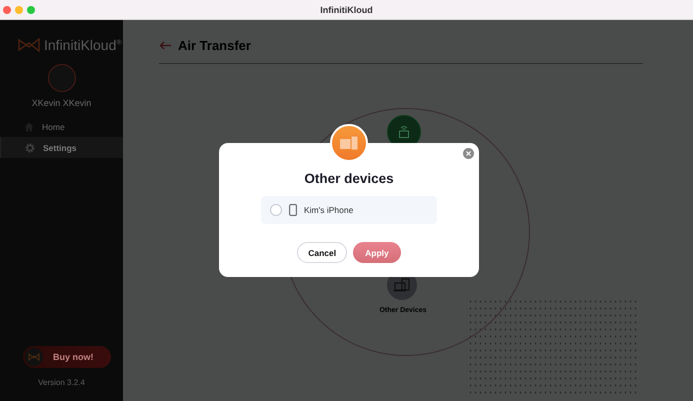  Describe the element at coordinates (165, 45) in the screenshot. I see `back-button` at that location.